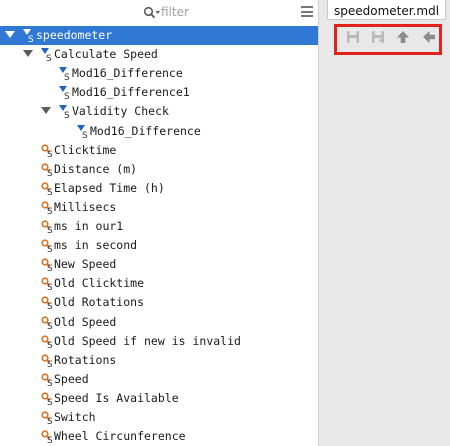  I want to click on menu-icon, so click(307, 11).